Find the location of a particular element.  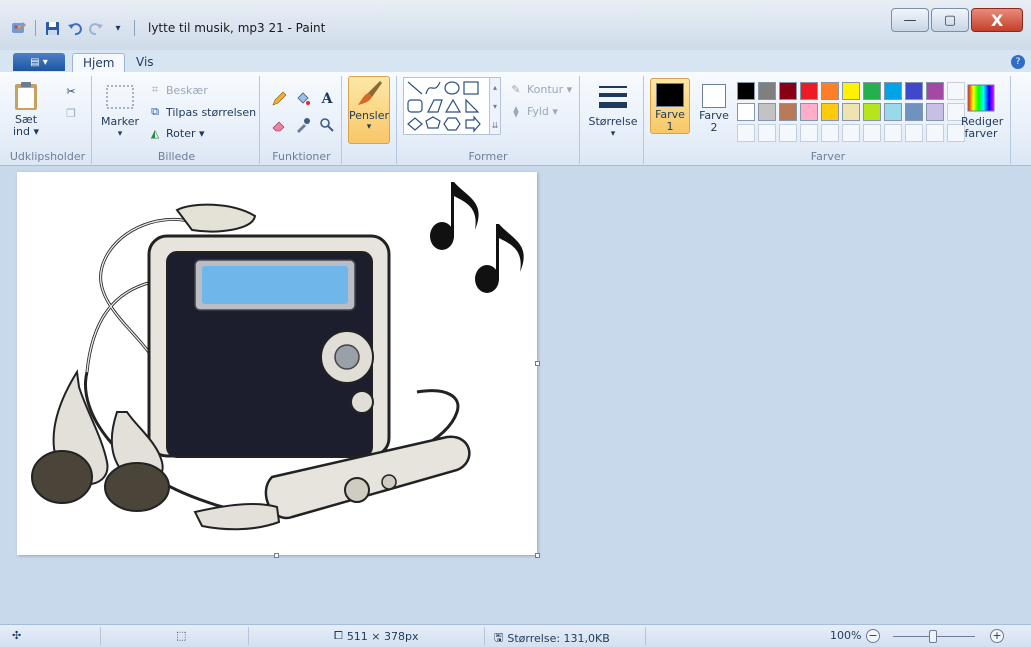

canvas-resize-handle-bottom is located at coordinates (276, 555).